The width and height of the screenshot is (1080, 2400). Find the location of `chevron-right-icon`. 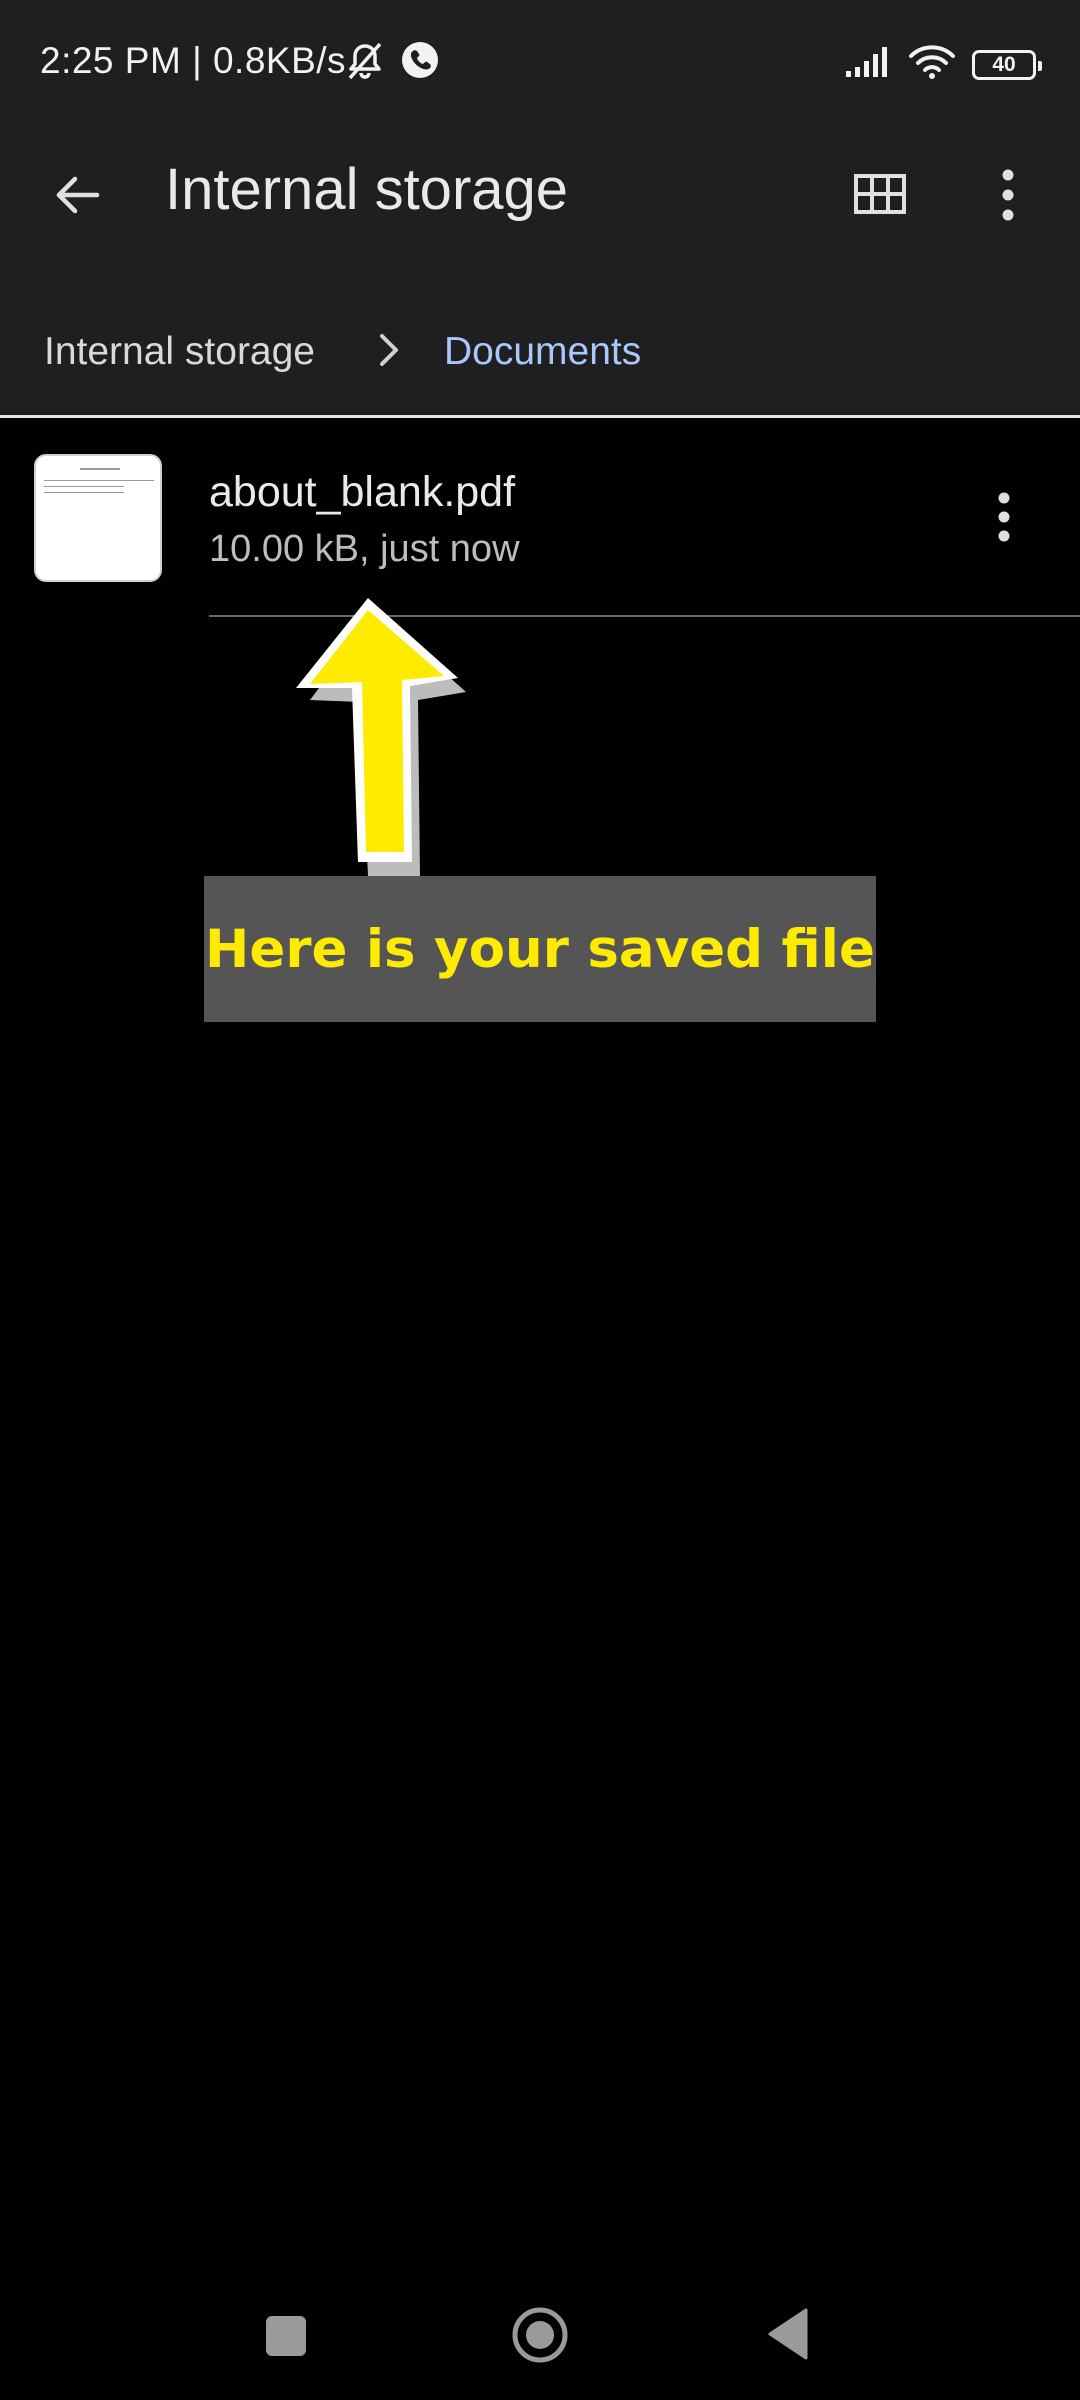

chevron-right-icon is located at coordinates (388, 352).